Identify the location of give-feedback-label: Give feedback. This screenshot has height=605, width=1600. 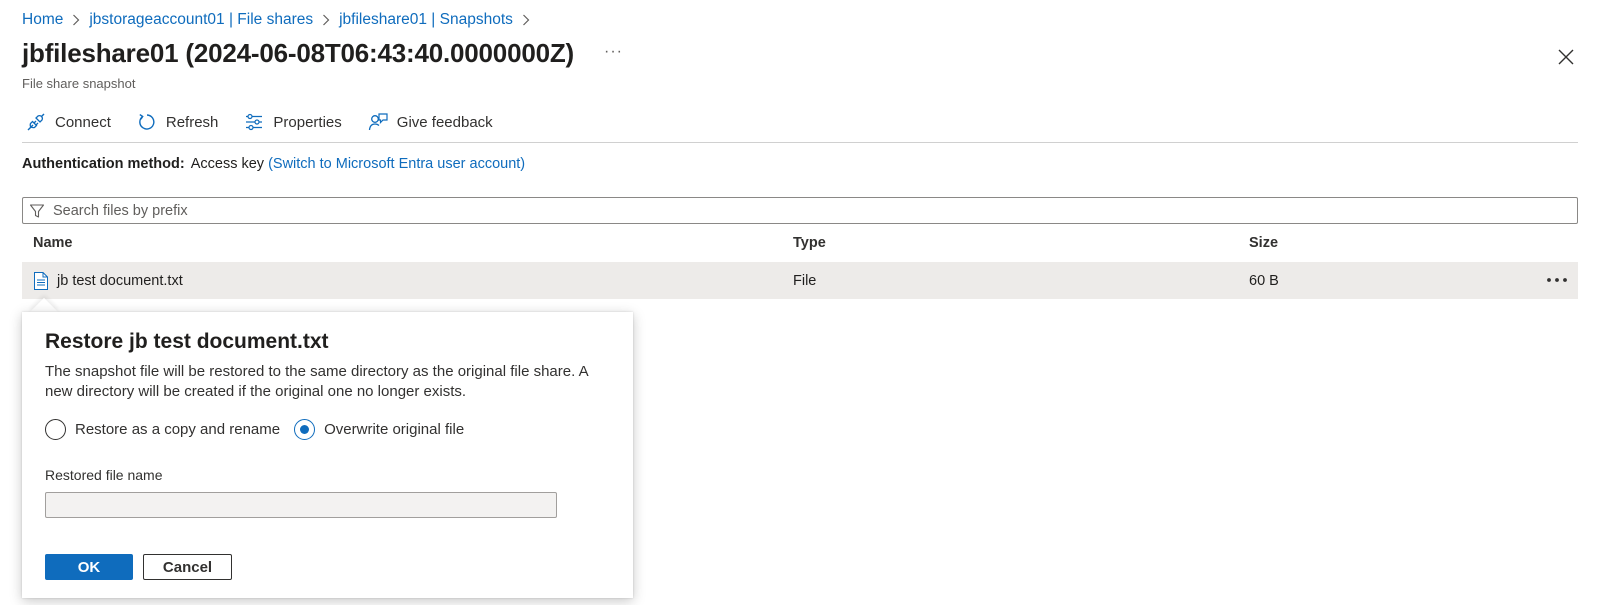
(444, 122).